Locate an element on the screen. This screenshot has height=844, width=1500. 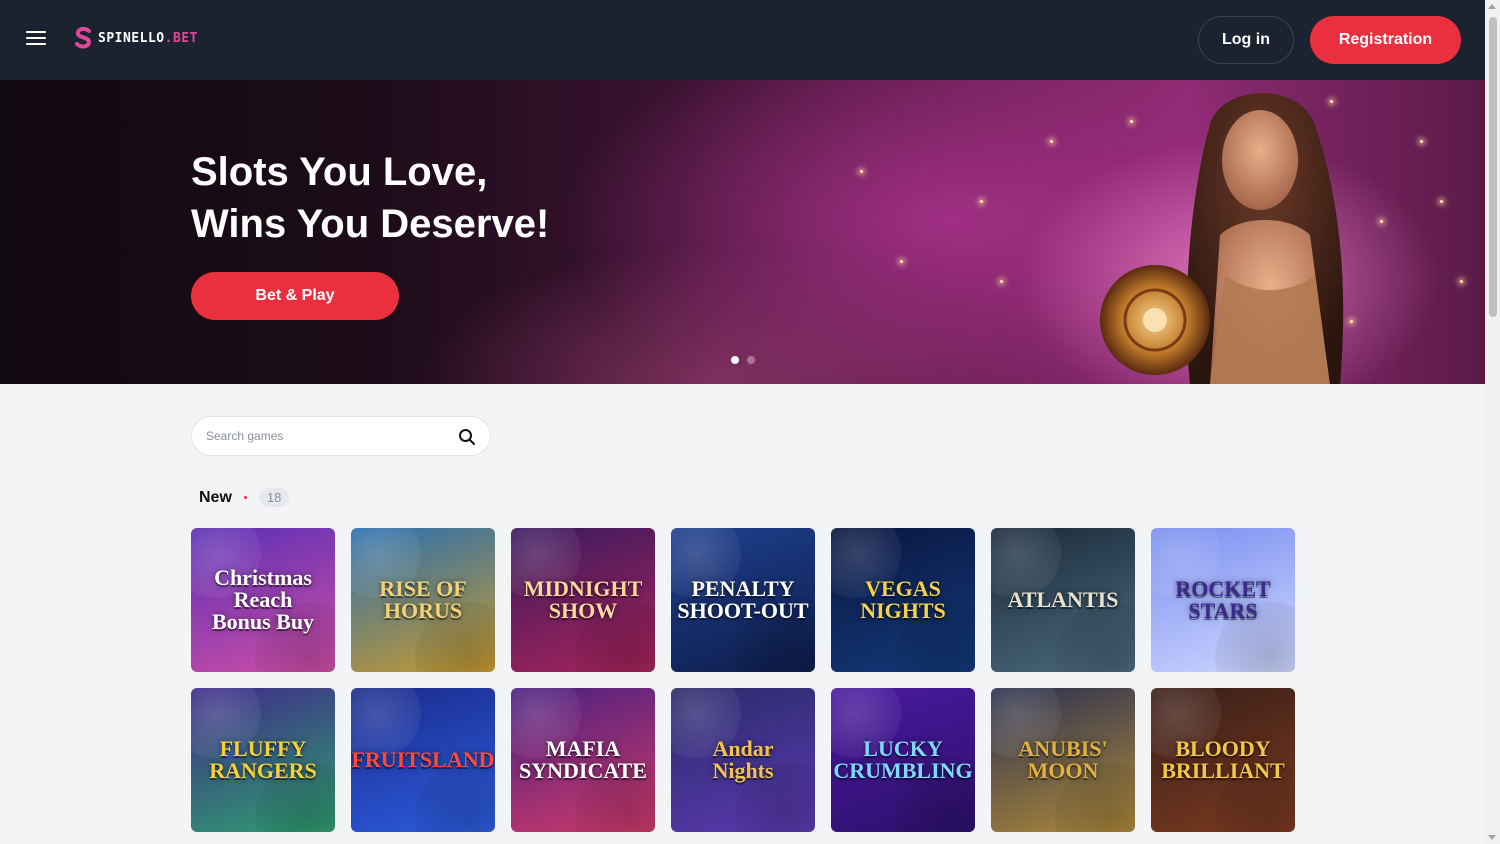
search-icon is located at coordinates (467, 437).